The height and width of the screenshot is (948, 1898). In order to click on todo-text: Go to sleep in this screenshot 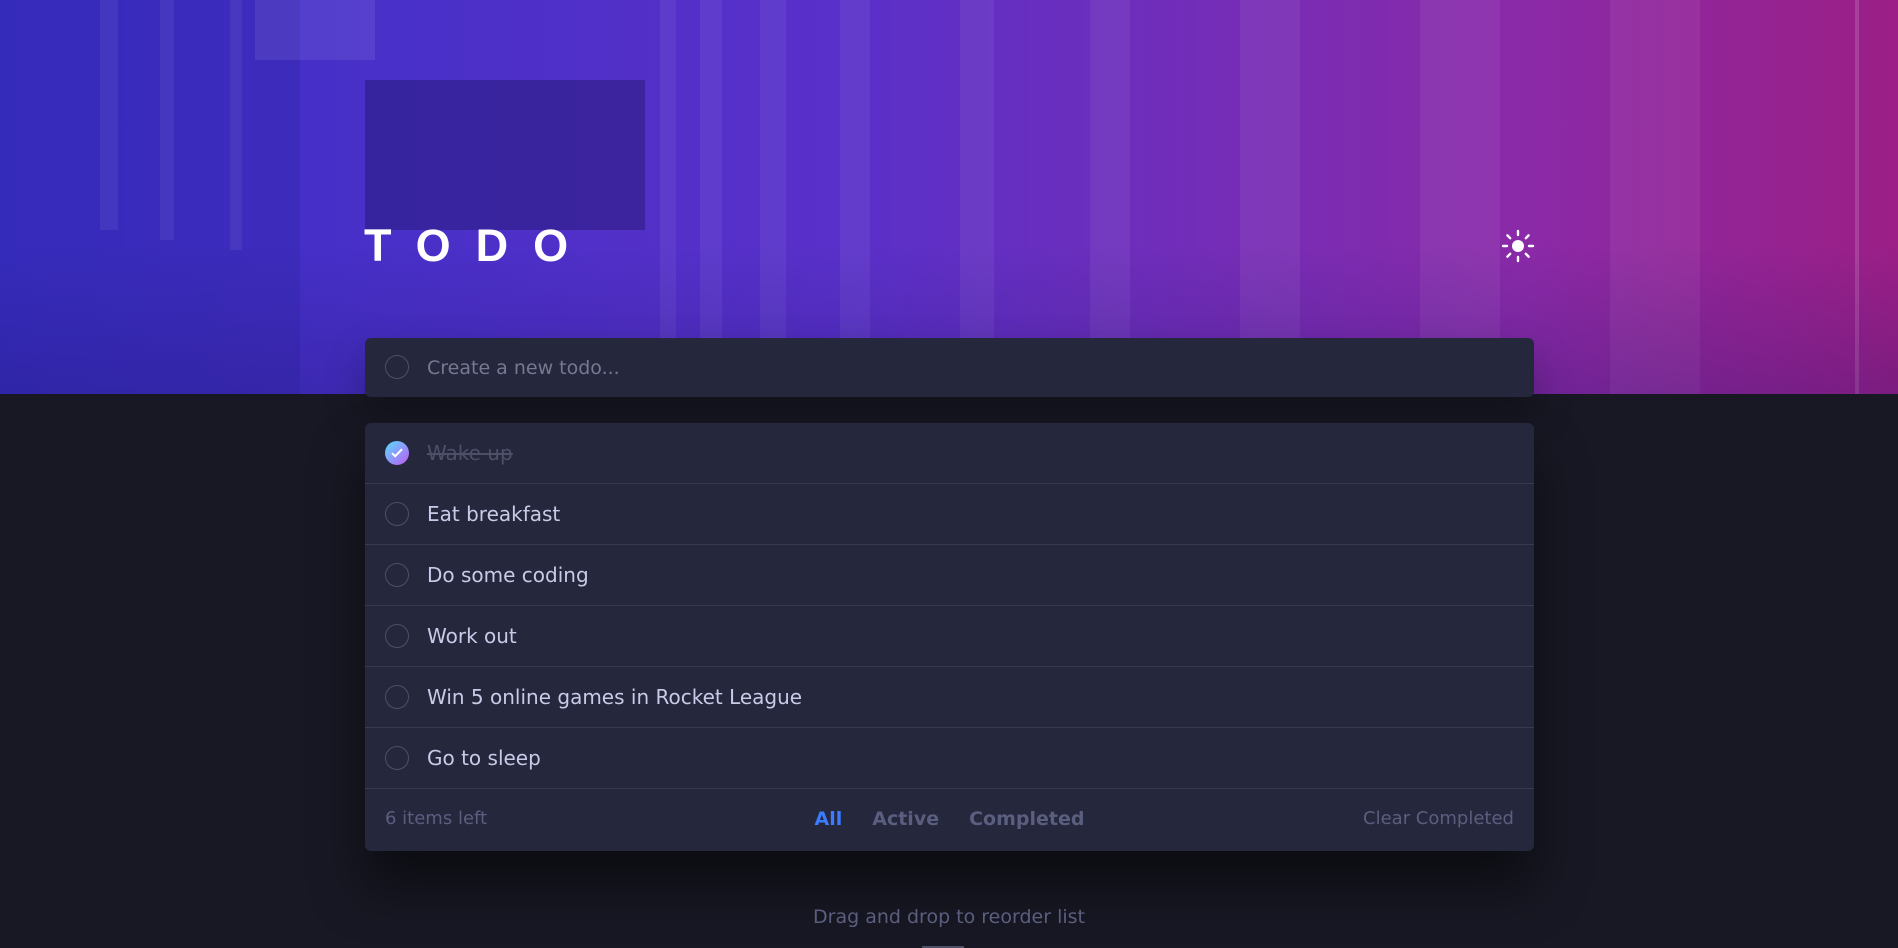, I will do `click(484, 758)`.